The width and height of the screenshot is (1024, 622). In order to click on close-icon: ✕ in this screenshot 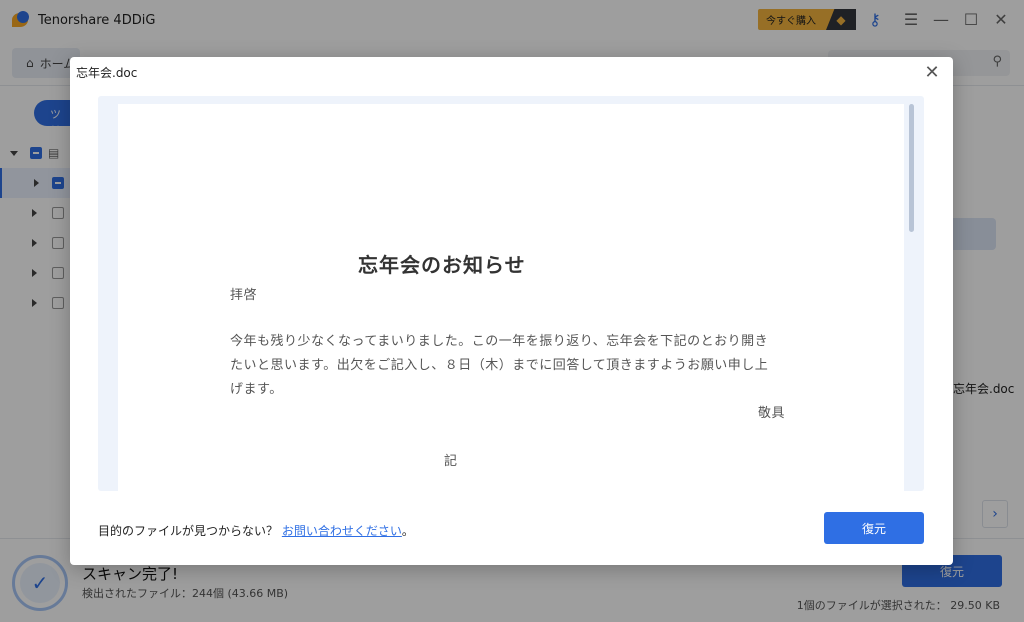, I will do `click(932, 72)`.